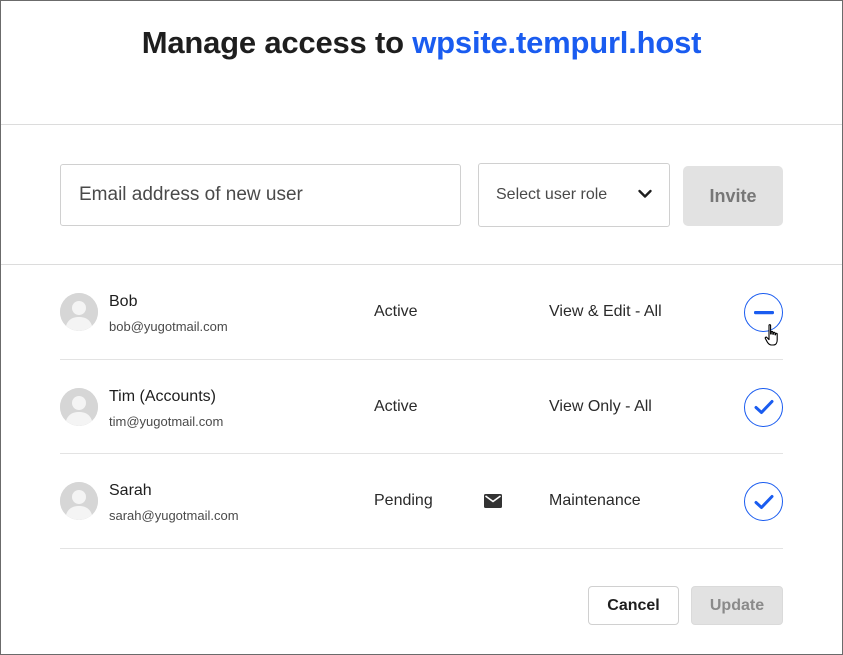 The image size is (843, 655). Describe the element at coordinates (123, 301) in the screenshot. I see `user-name: Bob` at that location.